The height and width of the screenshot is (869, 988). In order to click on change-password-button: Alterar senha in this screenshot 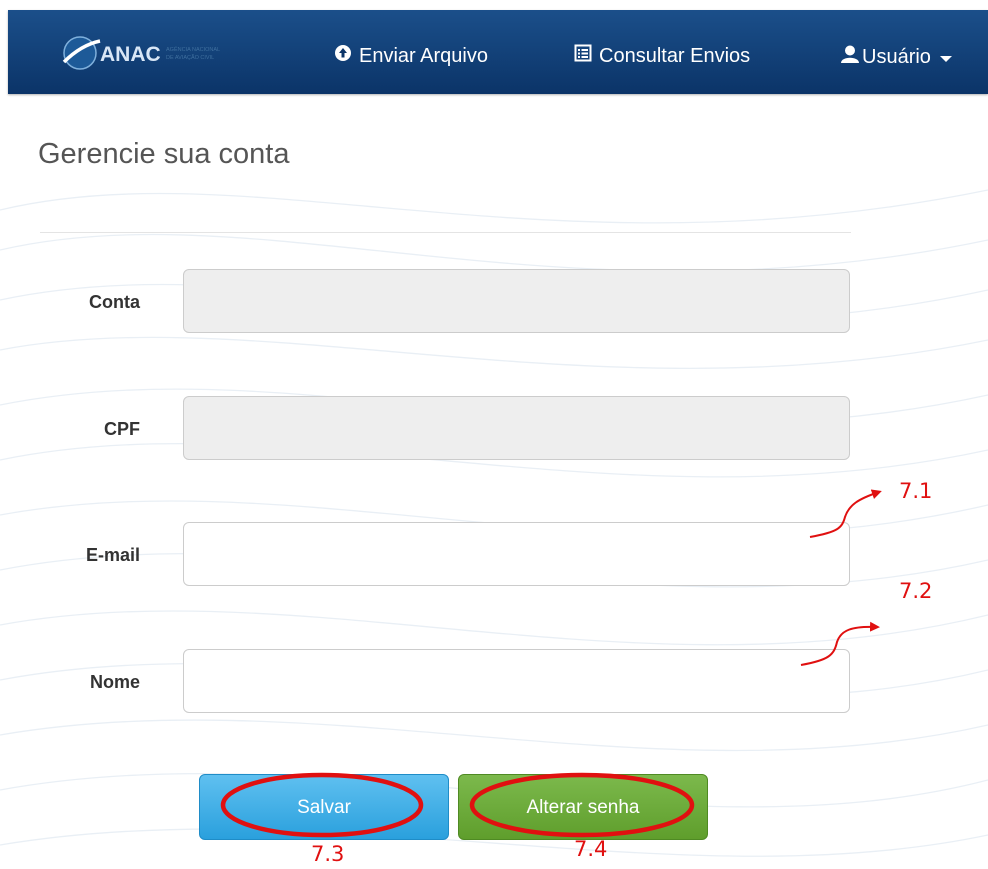, I will do `click(583, 807)`.